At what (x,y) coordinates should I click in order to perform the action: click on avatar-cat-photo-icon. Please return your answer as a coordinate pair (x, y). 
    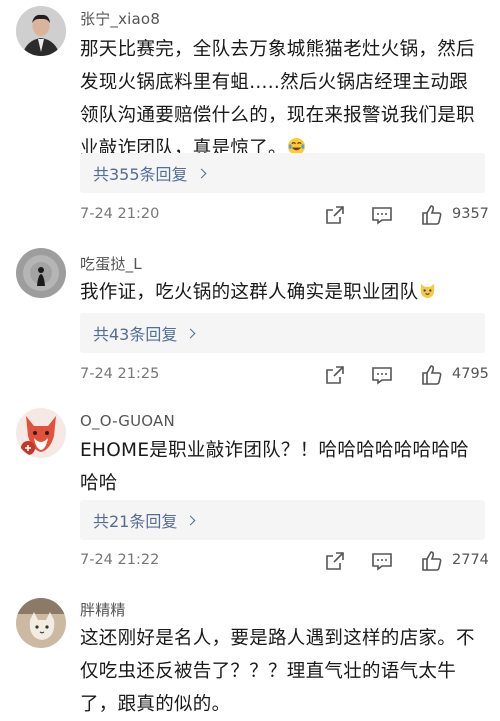
    Looking at the image, I should click on (41, 623).